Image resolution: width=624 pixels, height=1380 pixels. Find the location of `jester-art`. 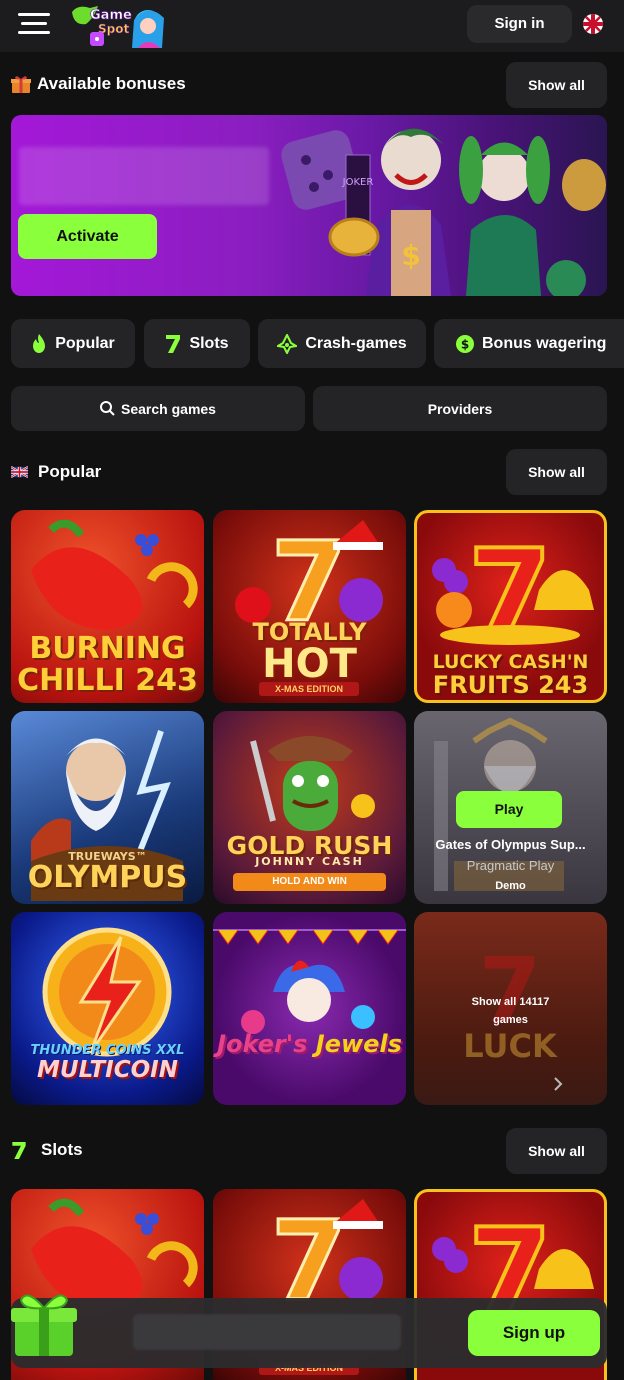

jester-art is located at coordinates (309, 981).